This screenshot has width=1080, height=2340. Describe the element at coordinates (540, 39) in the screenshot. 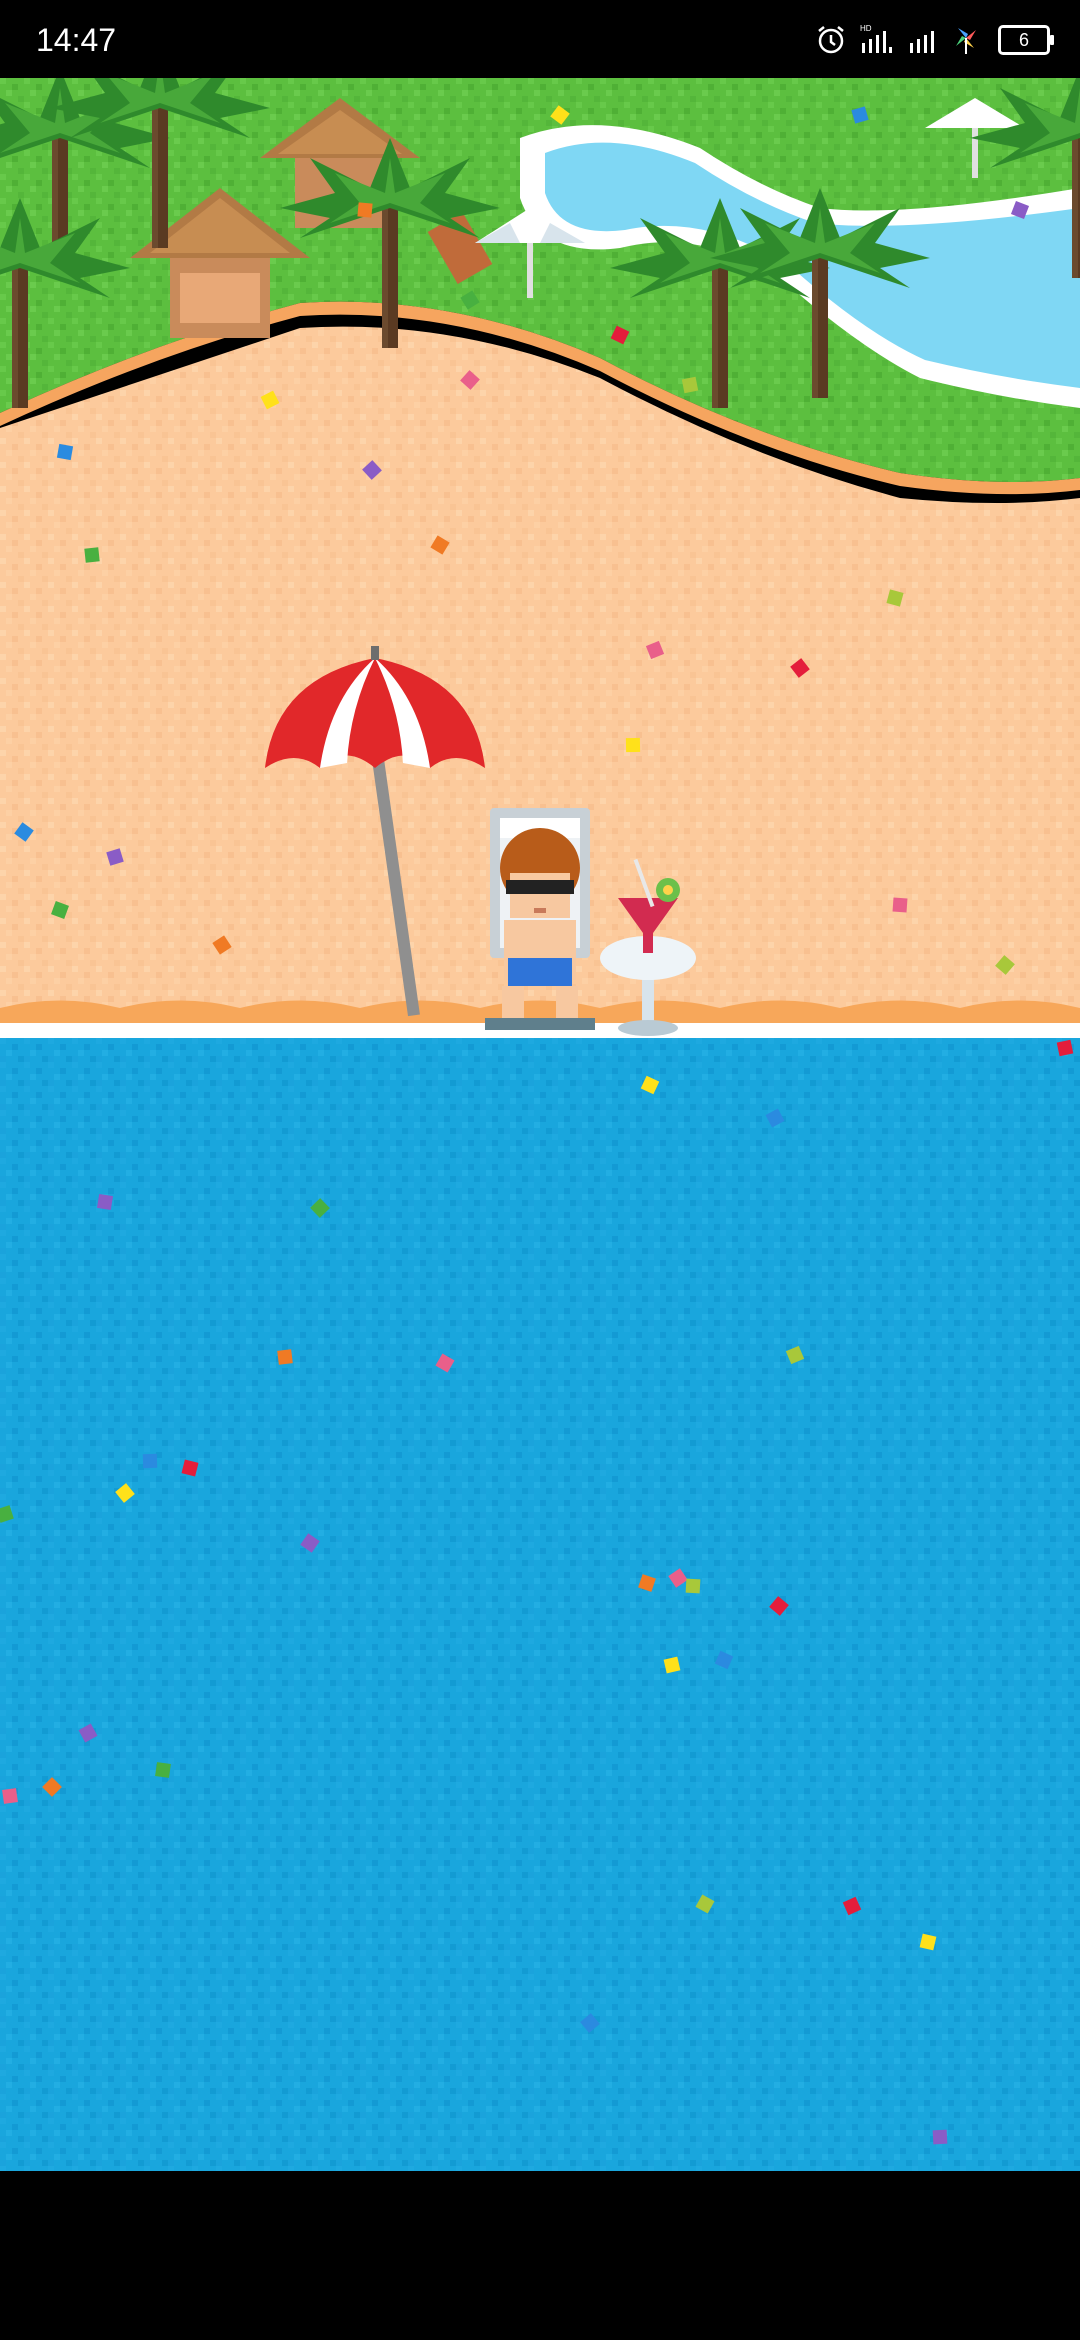

I see `status-bar: 14:47 HD 6` at that location.